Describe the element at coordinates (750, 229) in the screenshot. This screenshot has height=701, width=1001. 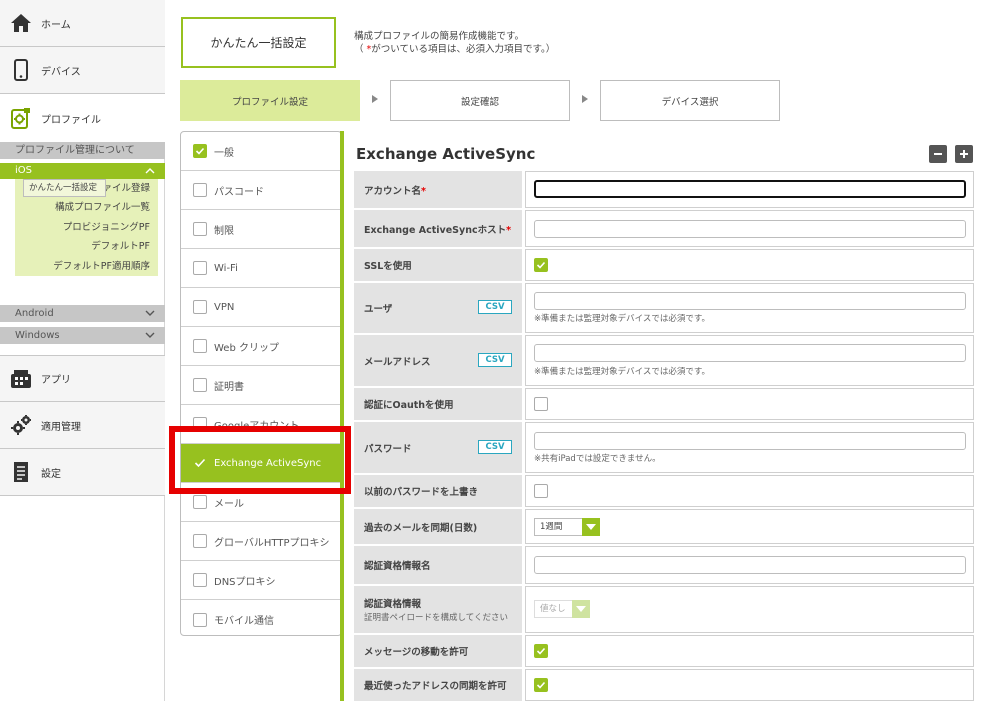
I see `host-input` at that location.